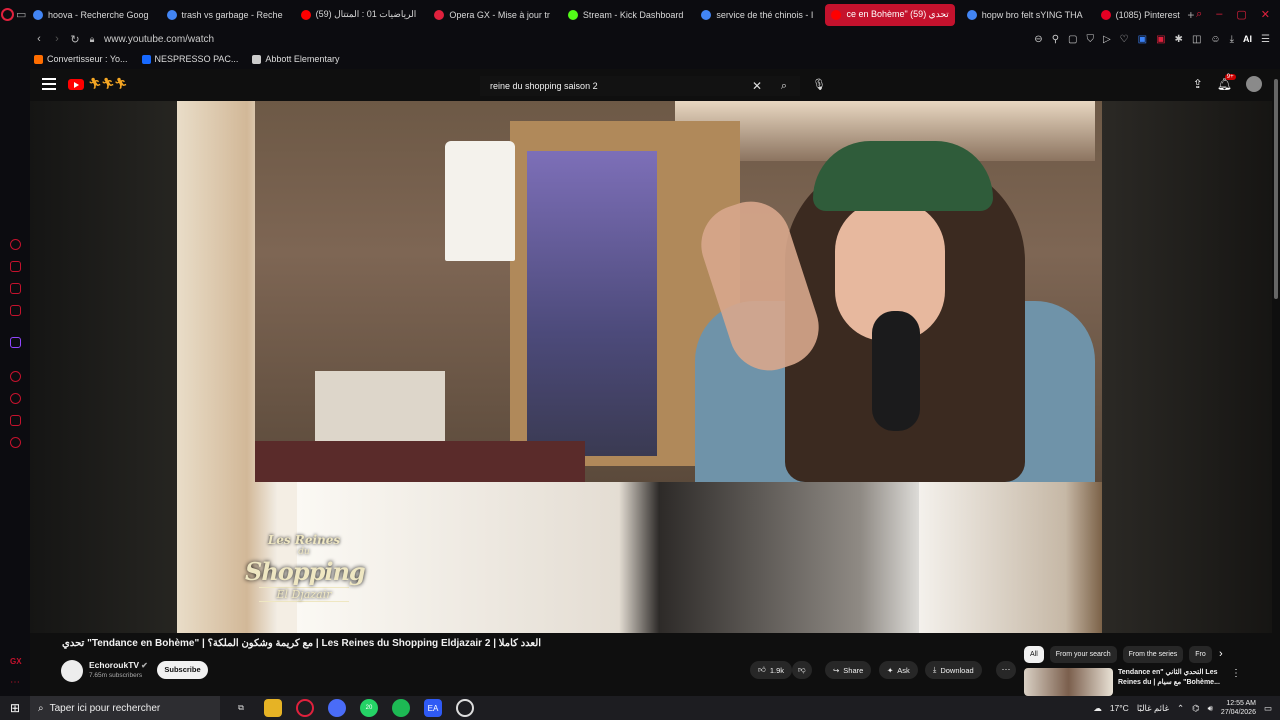 The width and height of the screenshot is (1280, 720). What do you see at coordinates (848, 670) in the screenshot?
I see `share-button: ↪ Share` at bounding box center [848, 670].